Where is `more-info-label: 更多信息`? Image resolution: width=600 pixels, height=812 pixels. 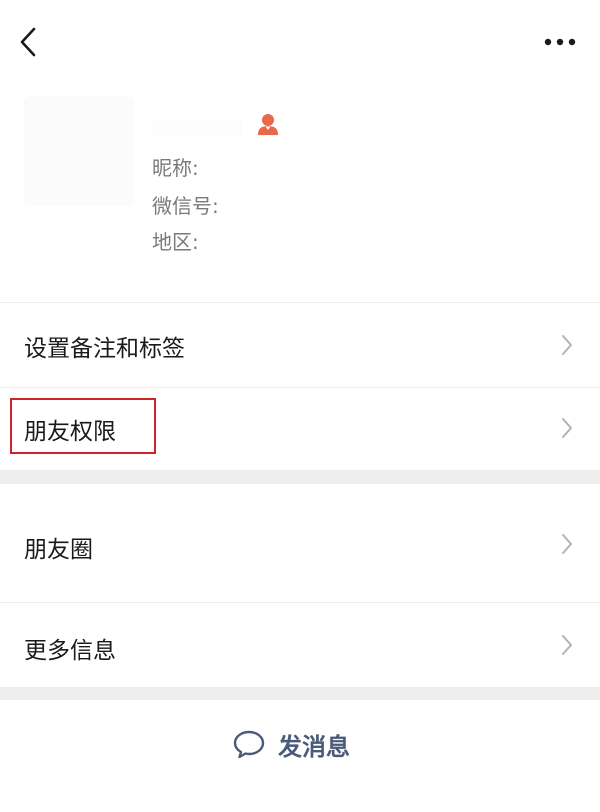 more-info-label: 更多信息 is located at coordinates (70, 651).